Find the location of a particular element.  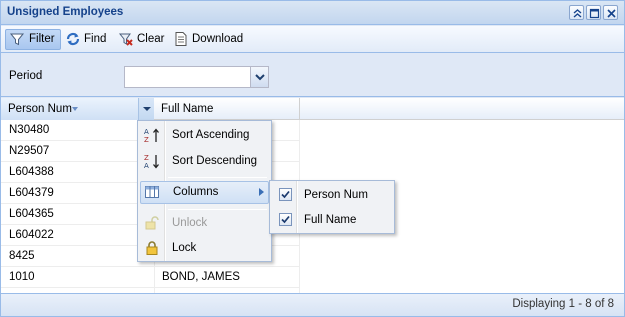

menu-item-sort-descending: ZA Sort Descending is located at coordinates (204, 161).